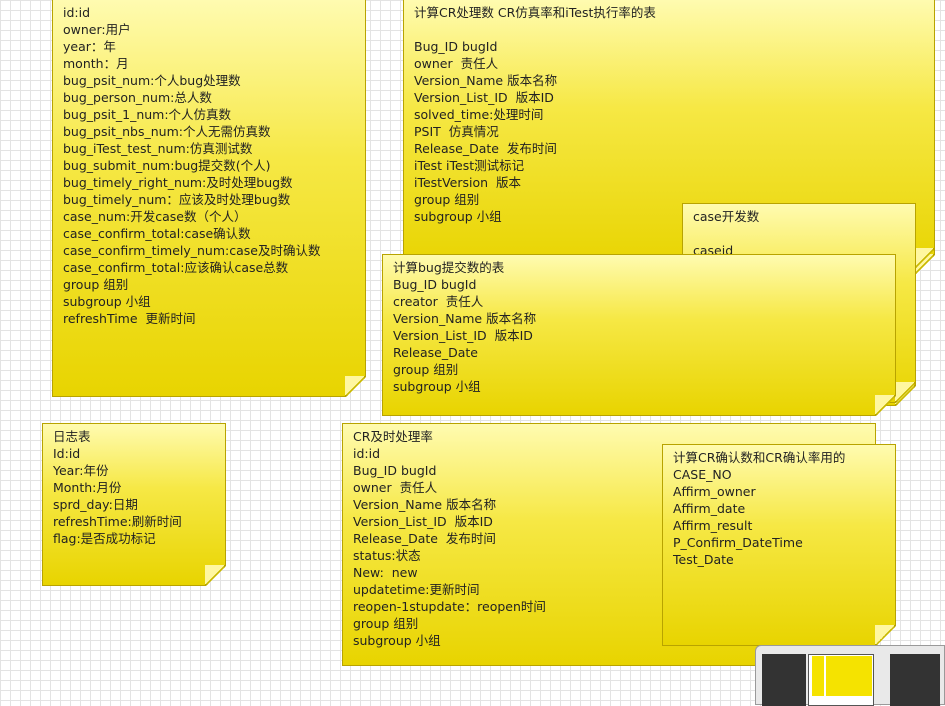 The width and height of the screenshot is (945, 706). I want to click on note-field-line: Id:id, so click(67, 453).